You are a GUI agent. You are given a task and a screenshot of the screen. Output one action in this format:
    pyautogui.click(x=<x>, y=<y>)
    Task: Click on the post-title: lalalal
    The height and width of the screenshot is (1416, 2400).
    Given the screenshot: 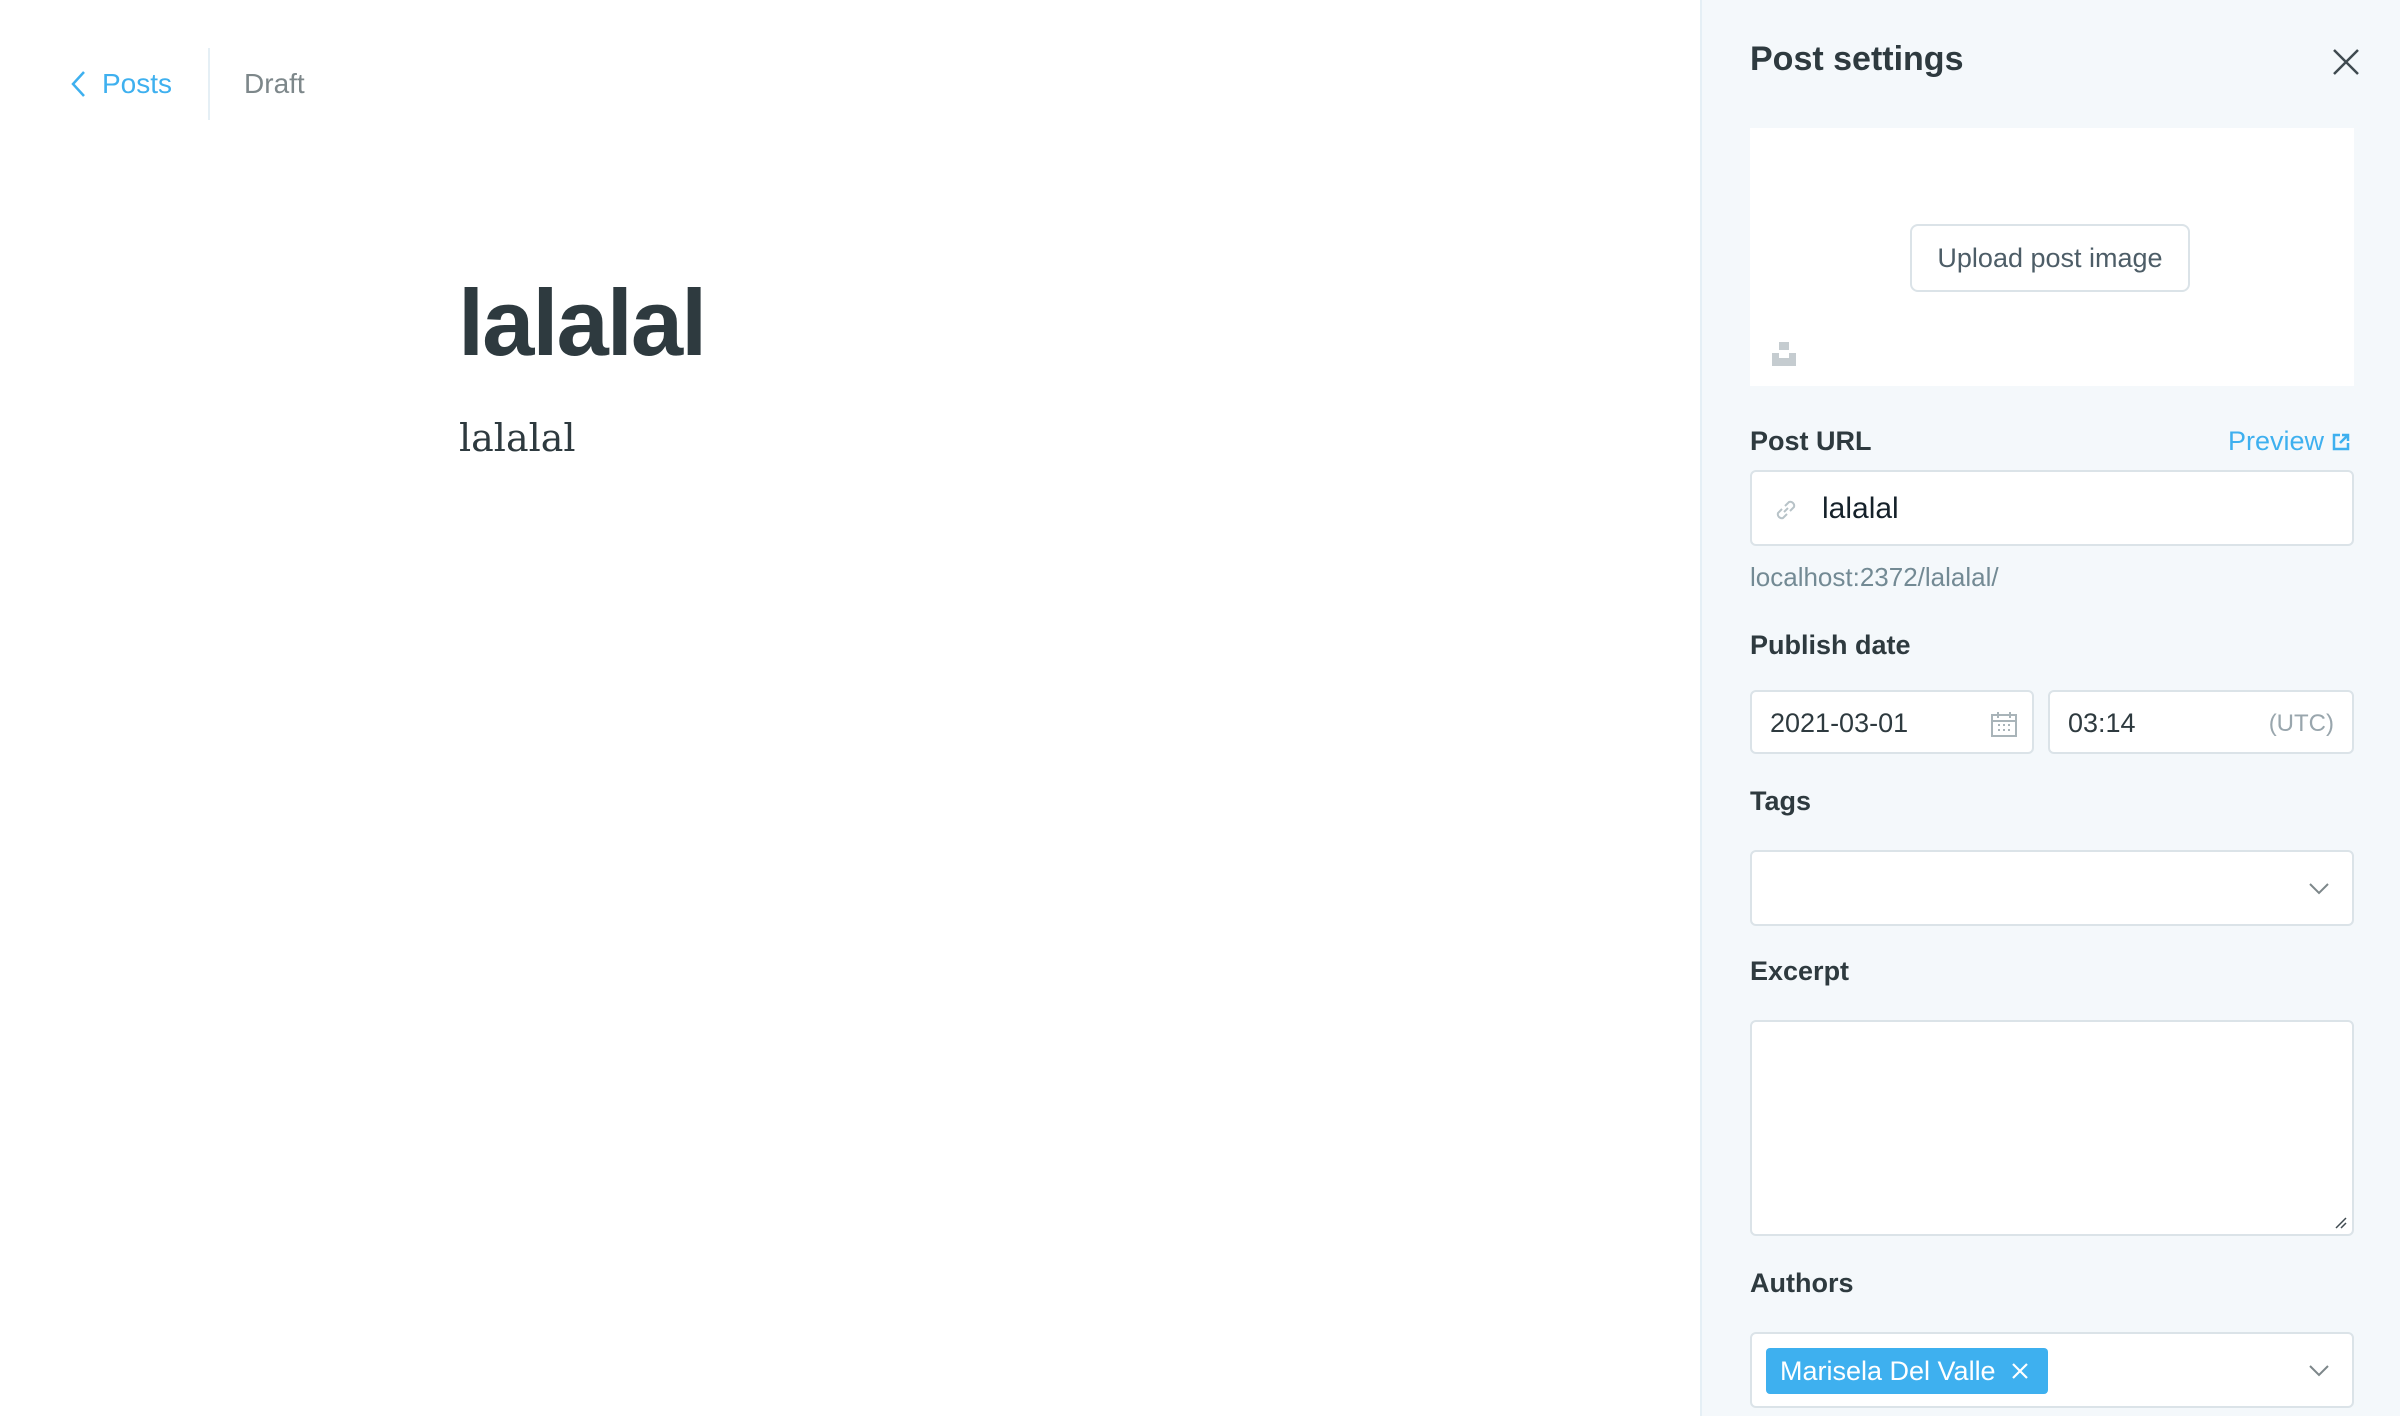 What is the action you would take?
    pyautogui.click(x=582, y=323)
    